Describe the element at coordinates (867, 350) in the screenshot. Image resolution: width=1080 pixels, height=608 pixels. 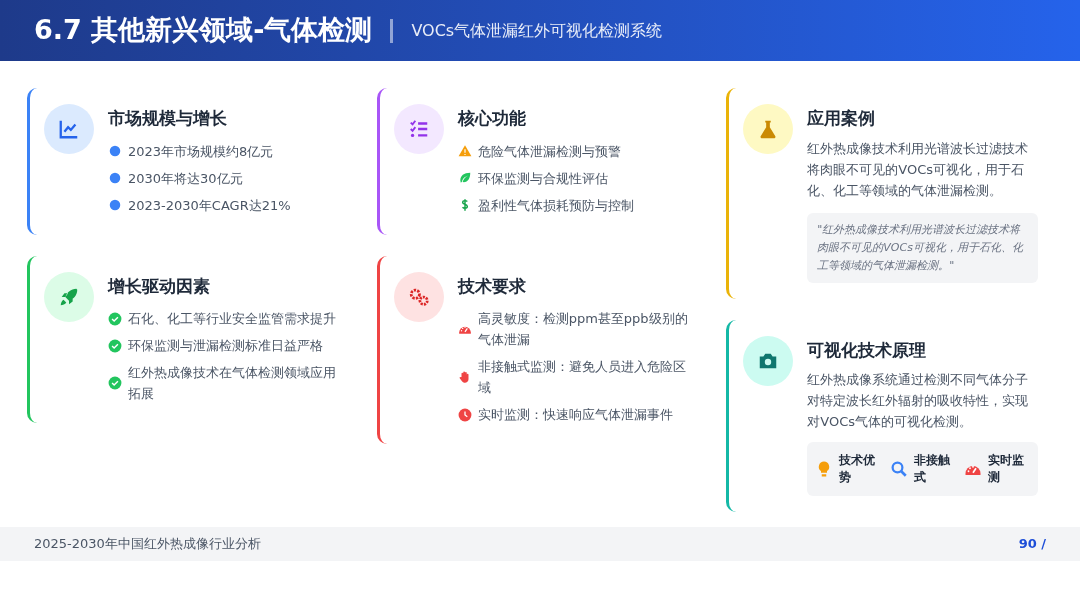
I see `card-title: 可视化技术原理` at that location.